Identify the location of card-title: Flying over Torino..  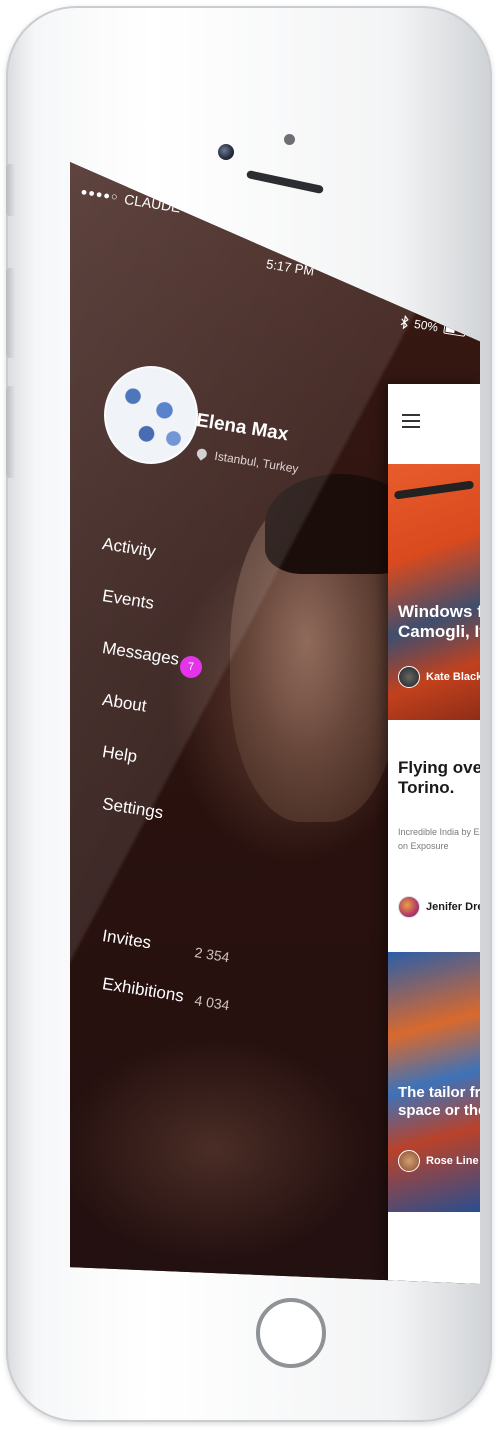
(439, 777).